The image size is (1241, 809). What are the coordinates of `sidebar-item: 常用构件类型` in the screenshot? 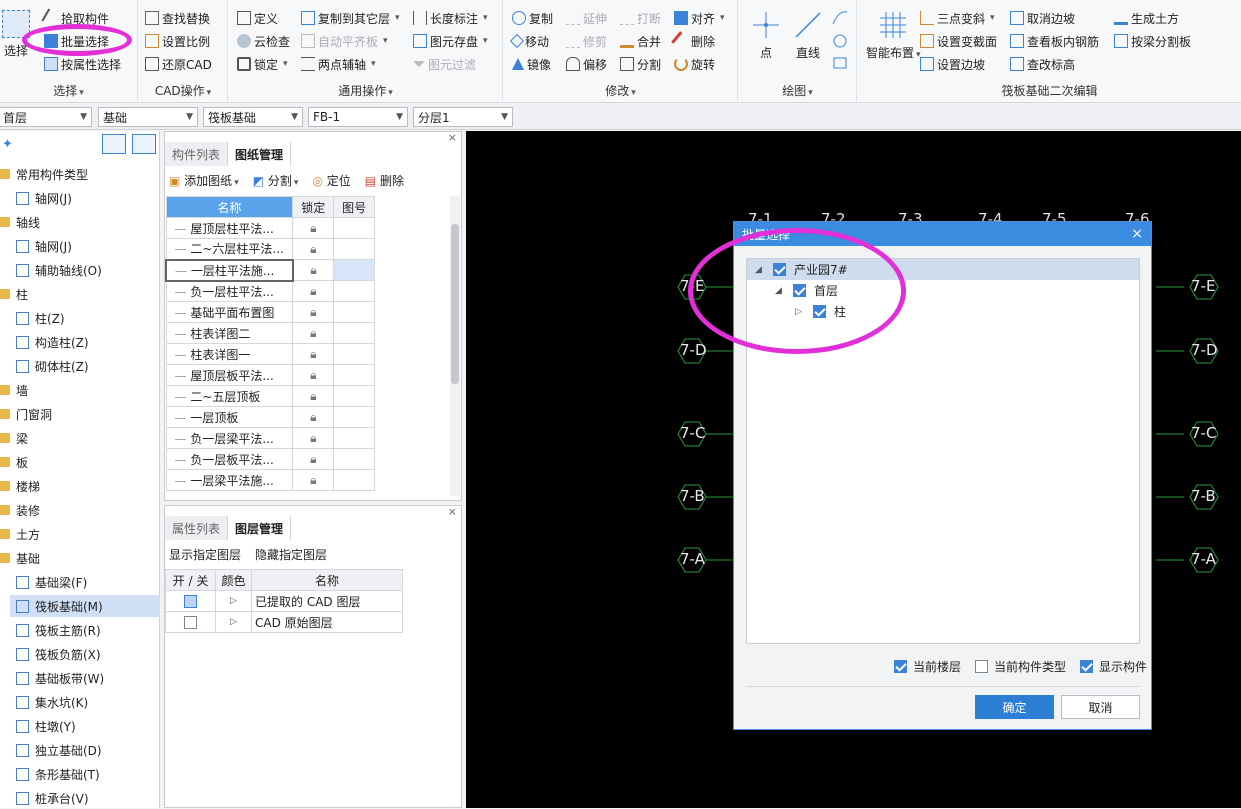 It's located at (79, 174).